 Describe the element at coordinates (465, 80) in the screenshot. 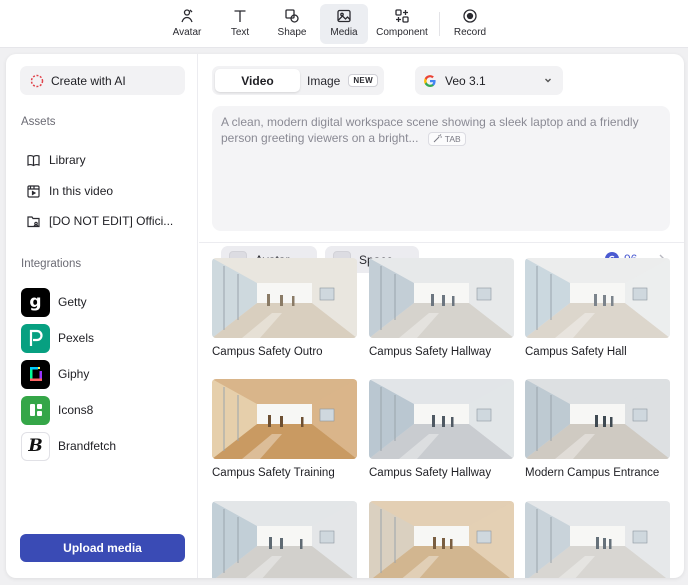

I see `model-select-value: Veo 3.1` at that location.